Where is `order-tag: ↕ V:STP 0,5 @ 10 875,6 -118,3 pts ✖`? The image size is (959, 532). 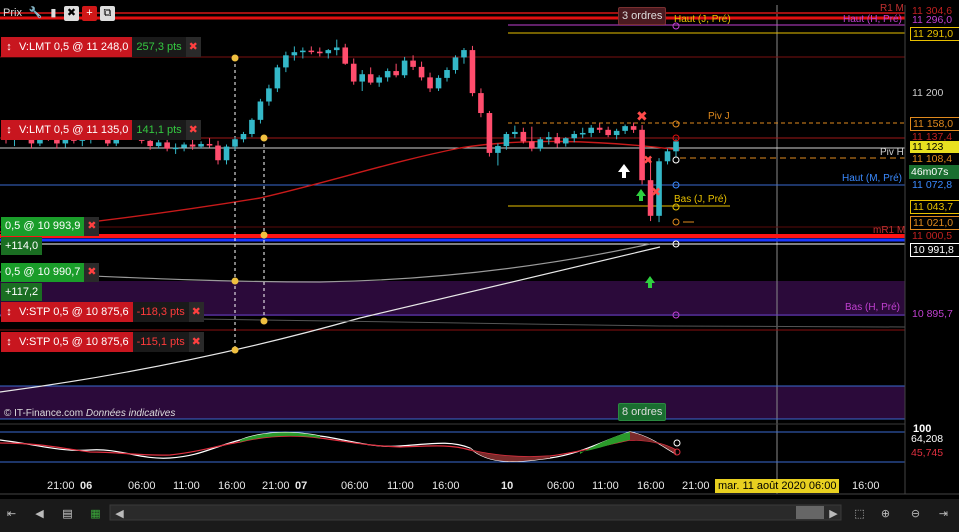
order-tag: ↕ V:STP 0,5 @ 10 875,6 -118,3 pts ✖ is located at coordinates (102, 312).